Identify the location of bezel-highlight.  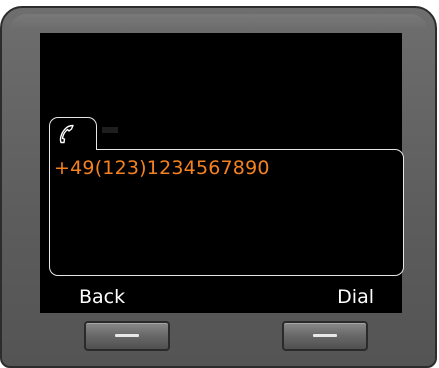
(218, 22).